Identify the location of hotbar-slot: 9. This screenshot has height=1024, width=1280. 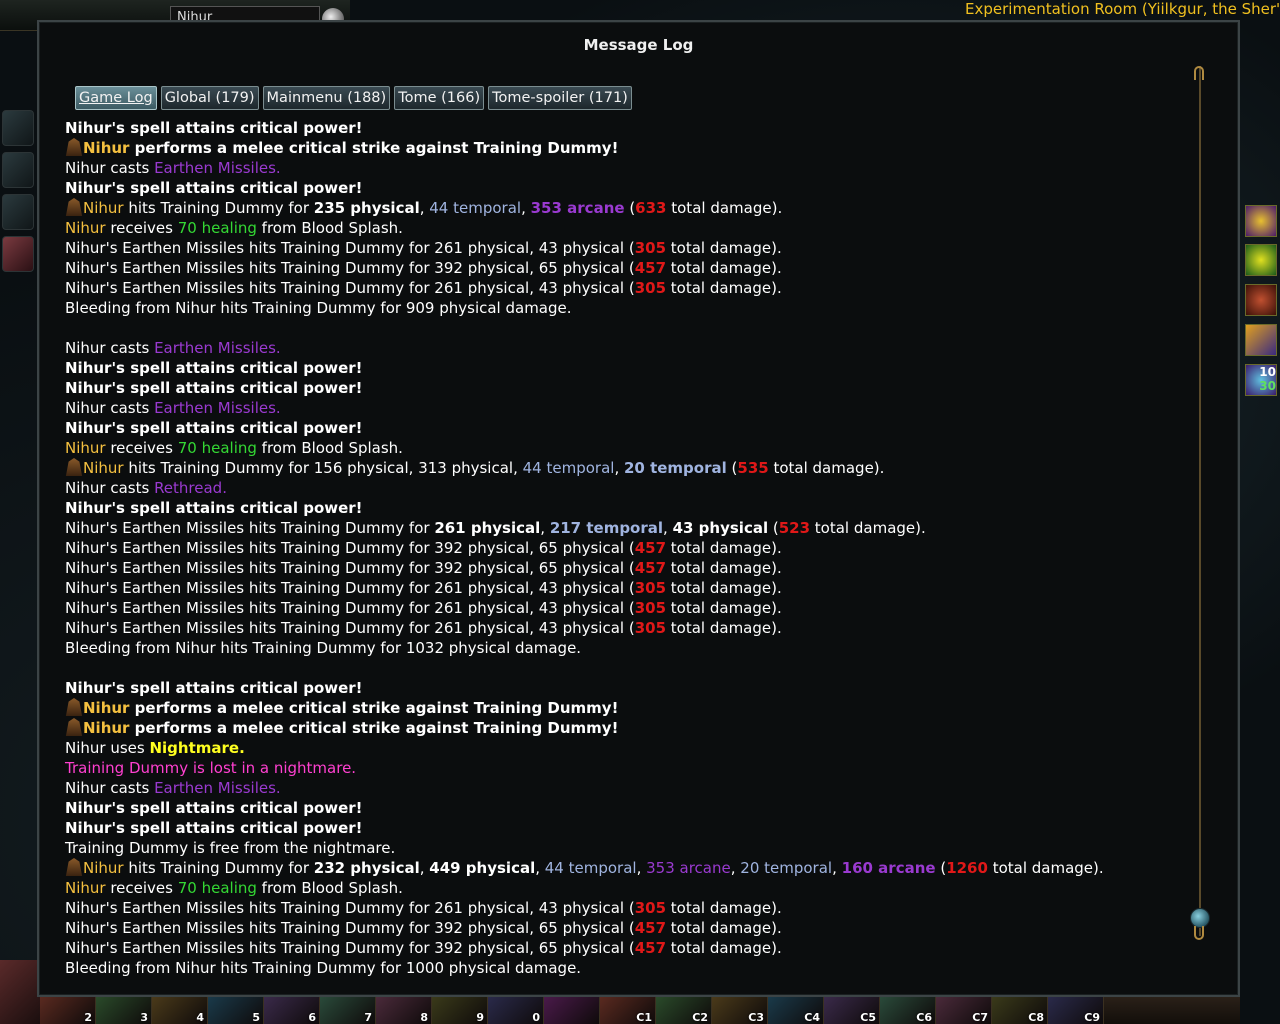
(460, 1010).